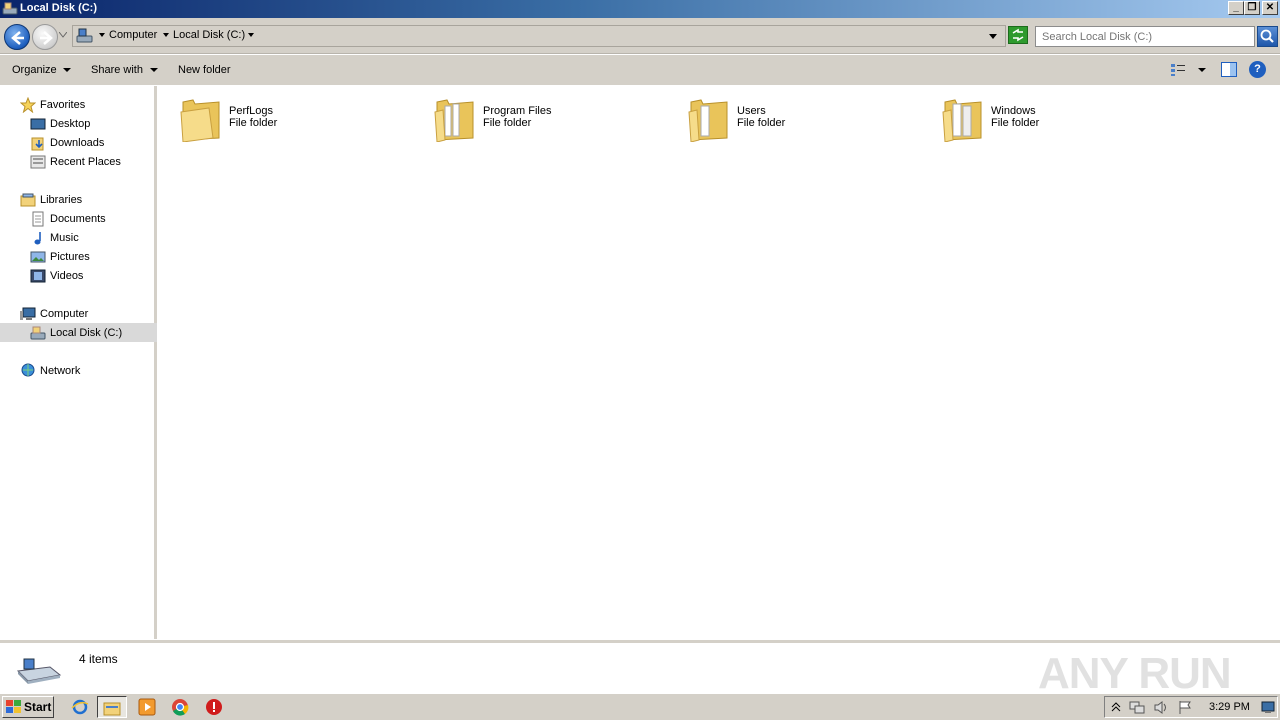  Describe the element at coordinates (38, 707) in the screenshot. I see `start-label: Start` at that location.